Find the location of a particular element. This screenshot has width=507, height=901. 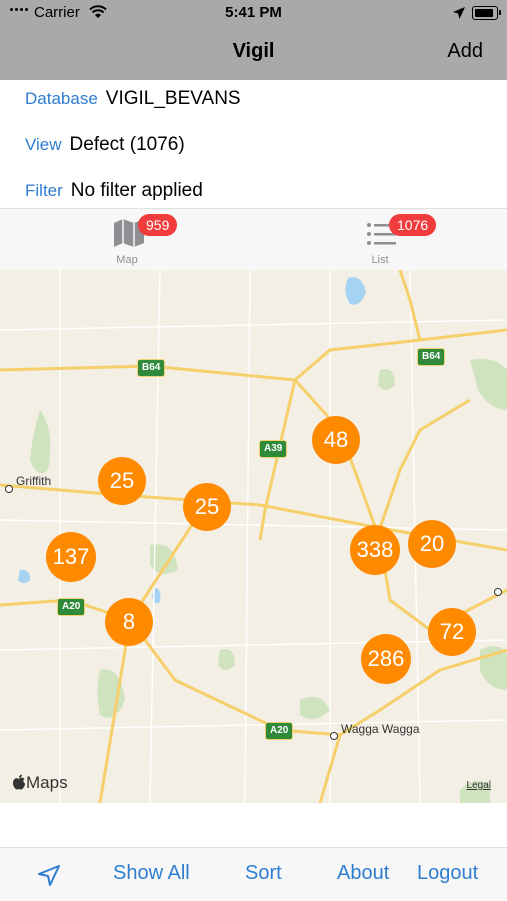

map-cluster: 48 is located at coordinates (336, 440).